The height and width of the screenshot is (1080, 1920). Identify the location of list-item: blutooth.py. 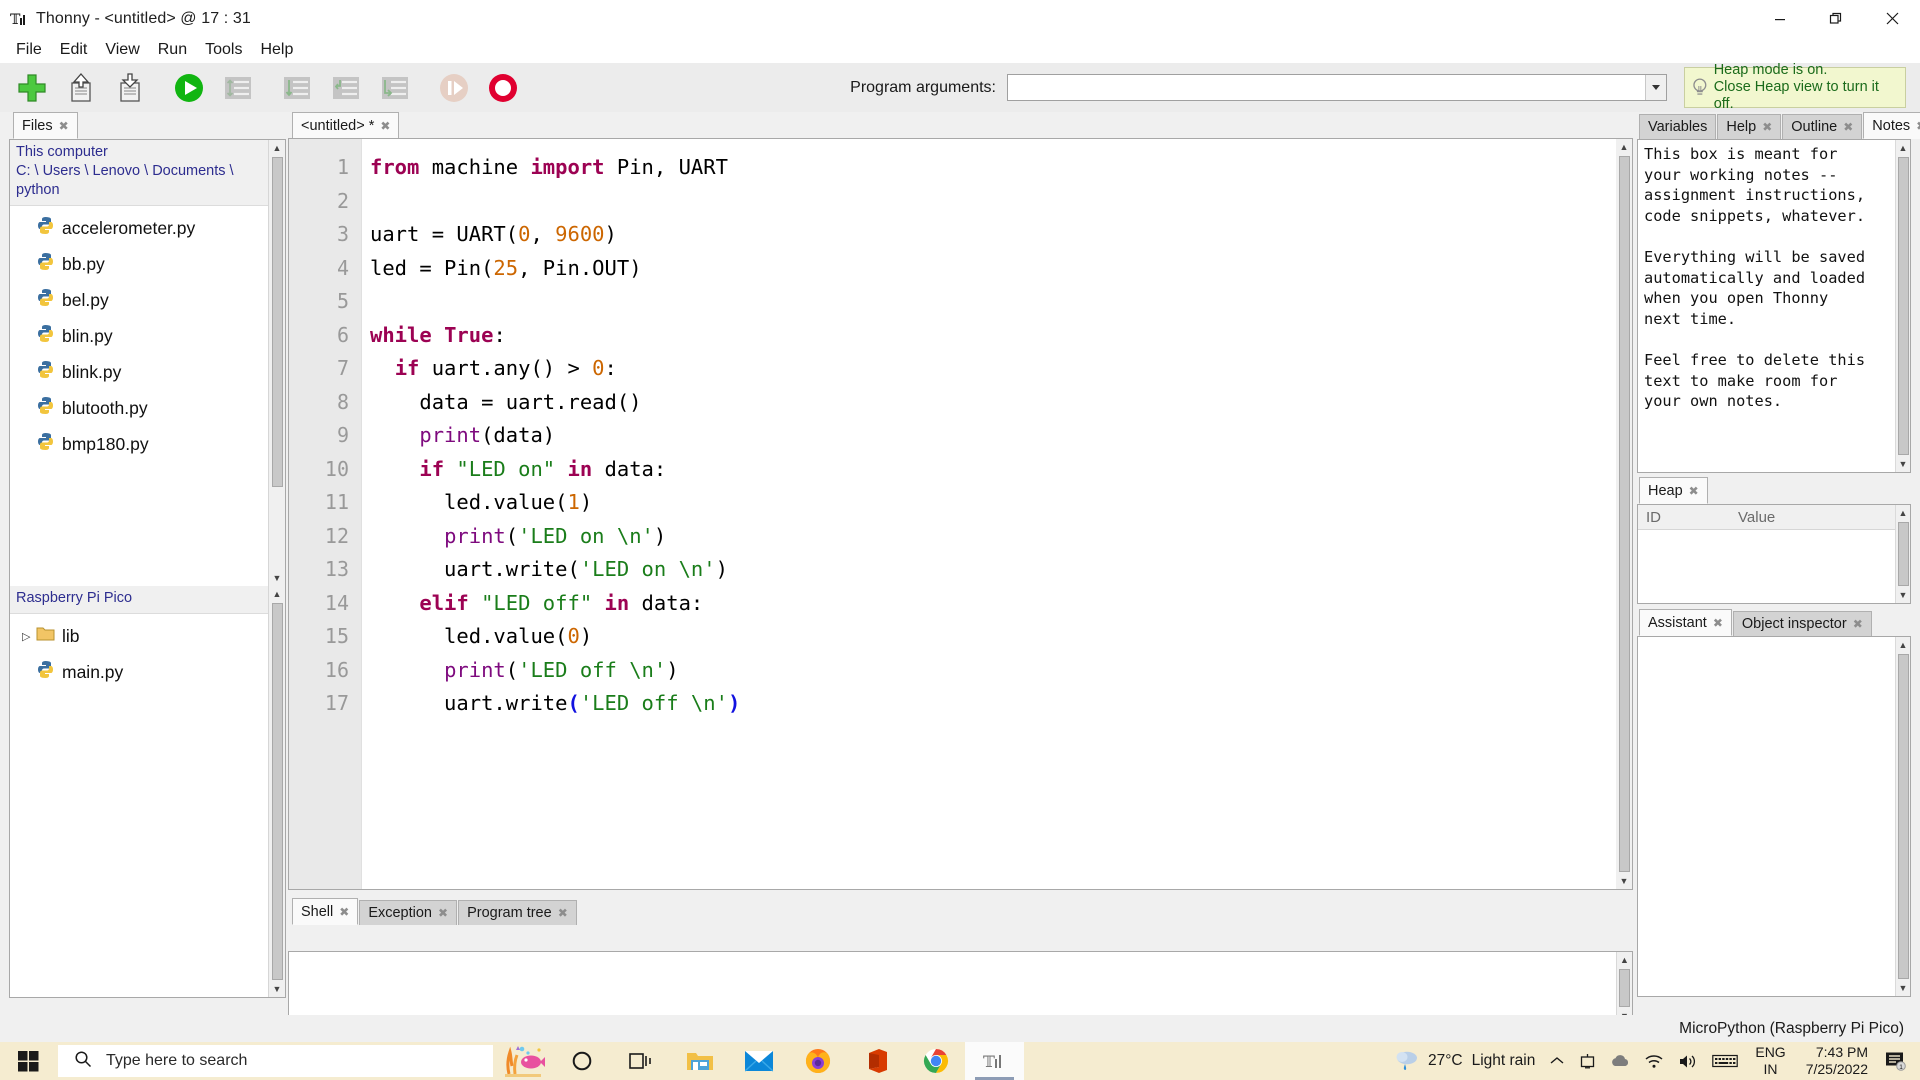
(147, 408).